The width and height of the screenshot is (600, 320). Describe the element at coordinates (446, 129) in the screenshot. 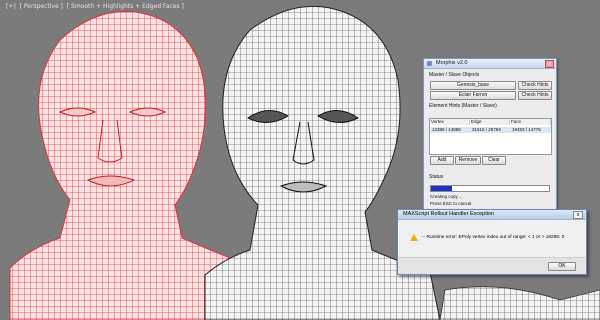

I see `cell-vertex: 12388 / 14888` at that location.